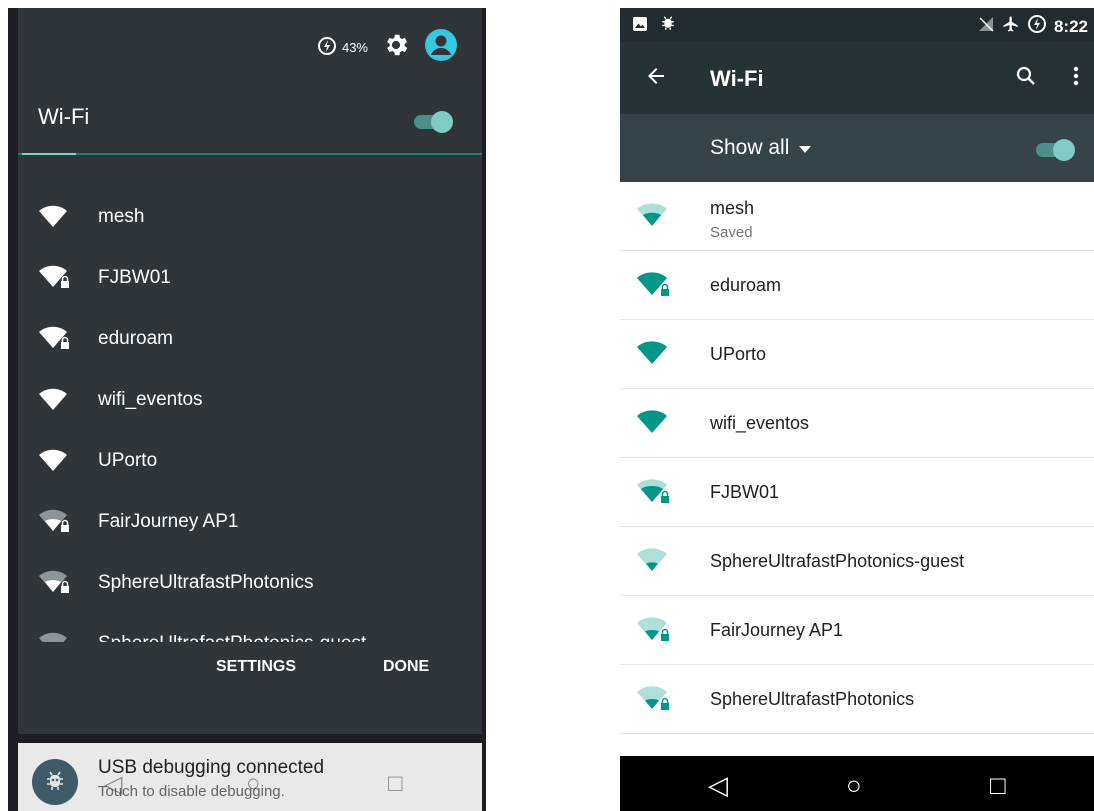 The width and height of the screenshot is (1094, 811). Describe the element at coordinates (1026, 78) in the screenshot. I see `search-icon` at that location.